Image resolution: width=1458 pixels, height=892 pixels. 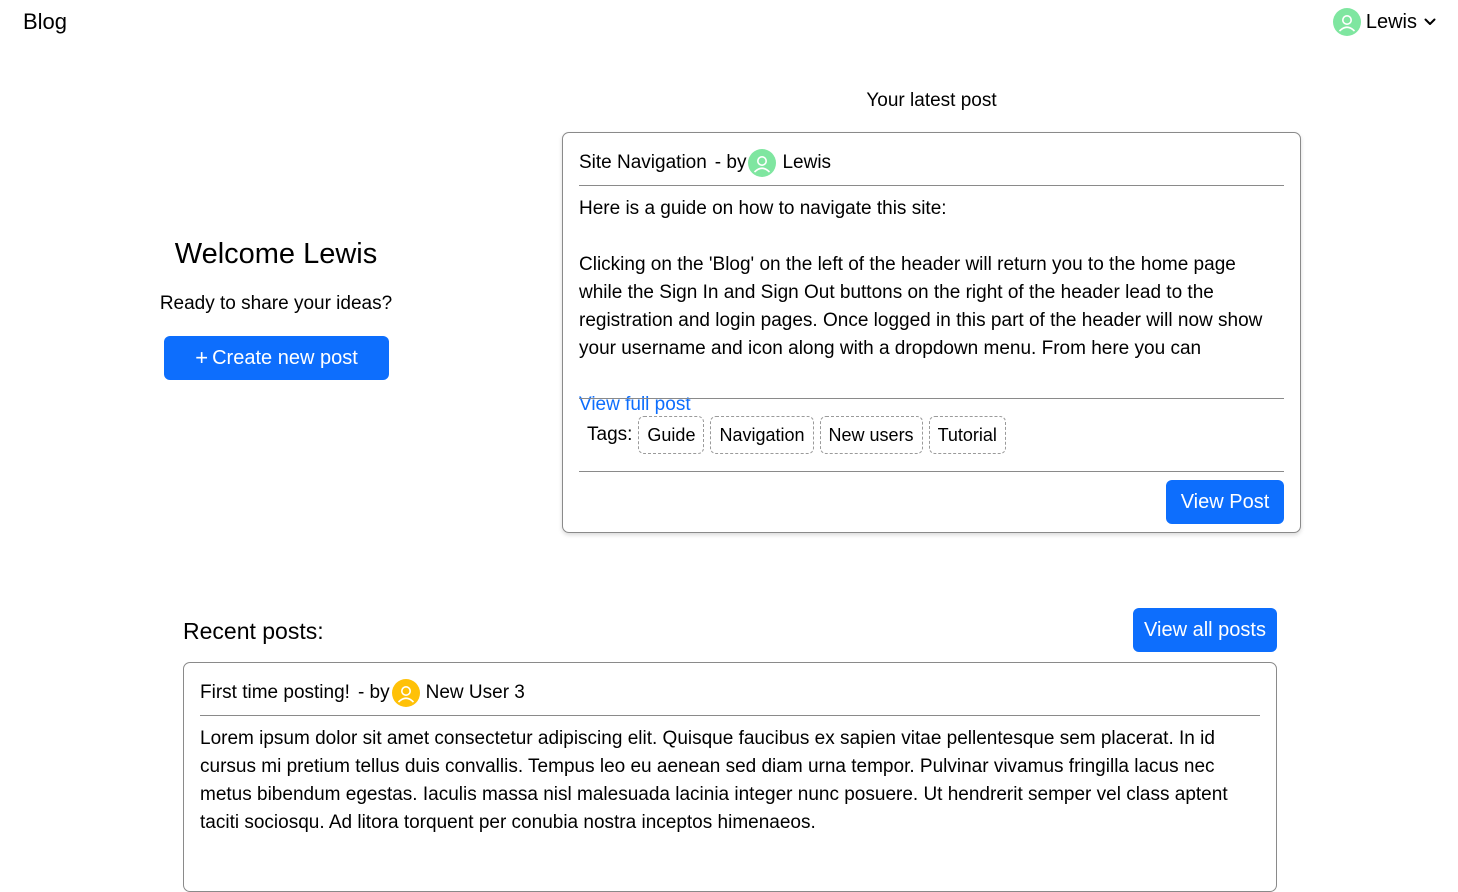 I want to click on welcome-section: Welcome Lewis Ready to share your ideas?, so click(x=276, y=276).